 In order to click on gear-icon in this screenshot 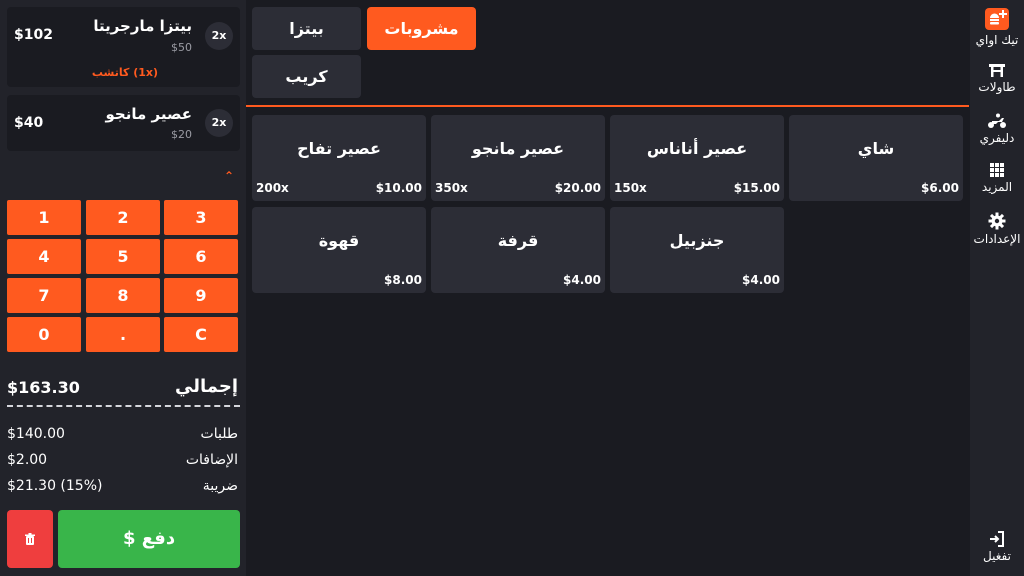, I will do `click(997, 221)`.